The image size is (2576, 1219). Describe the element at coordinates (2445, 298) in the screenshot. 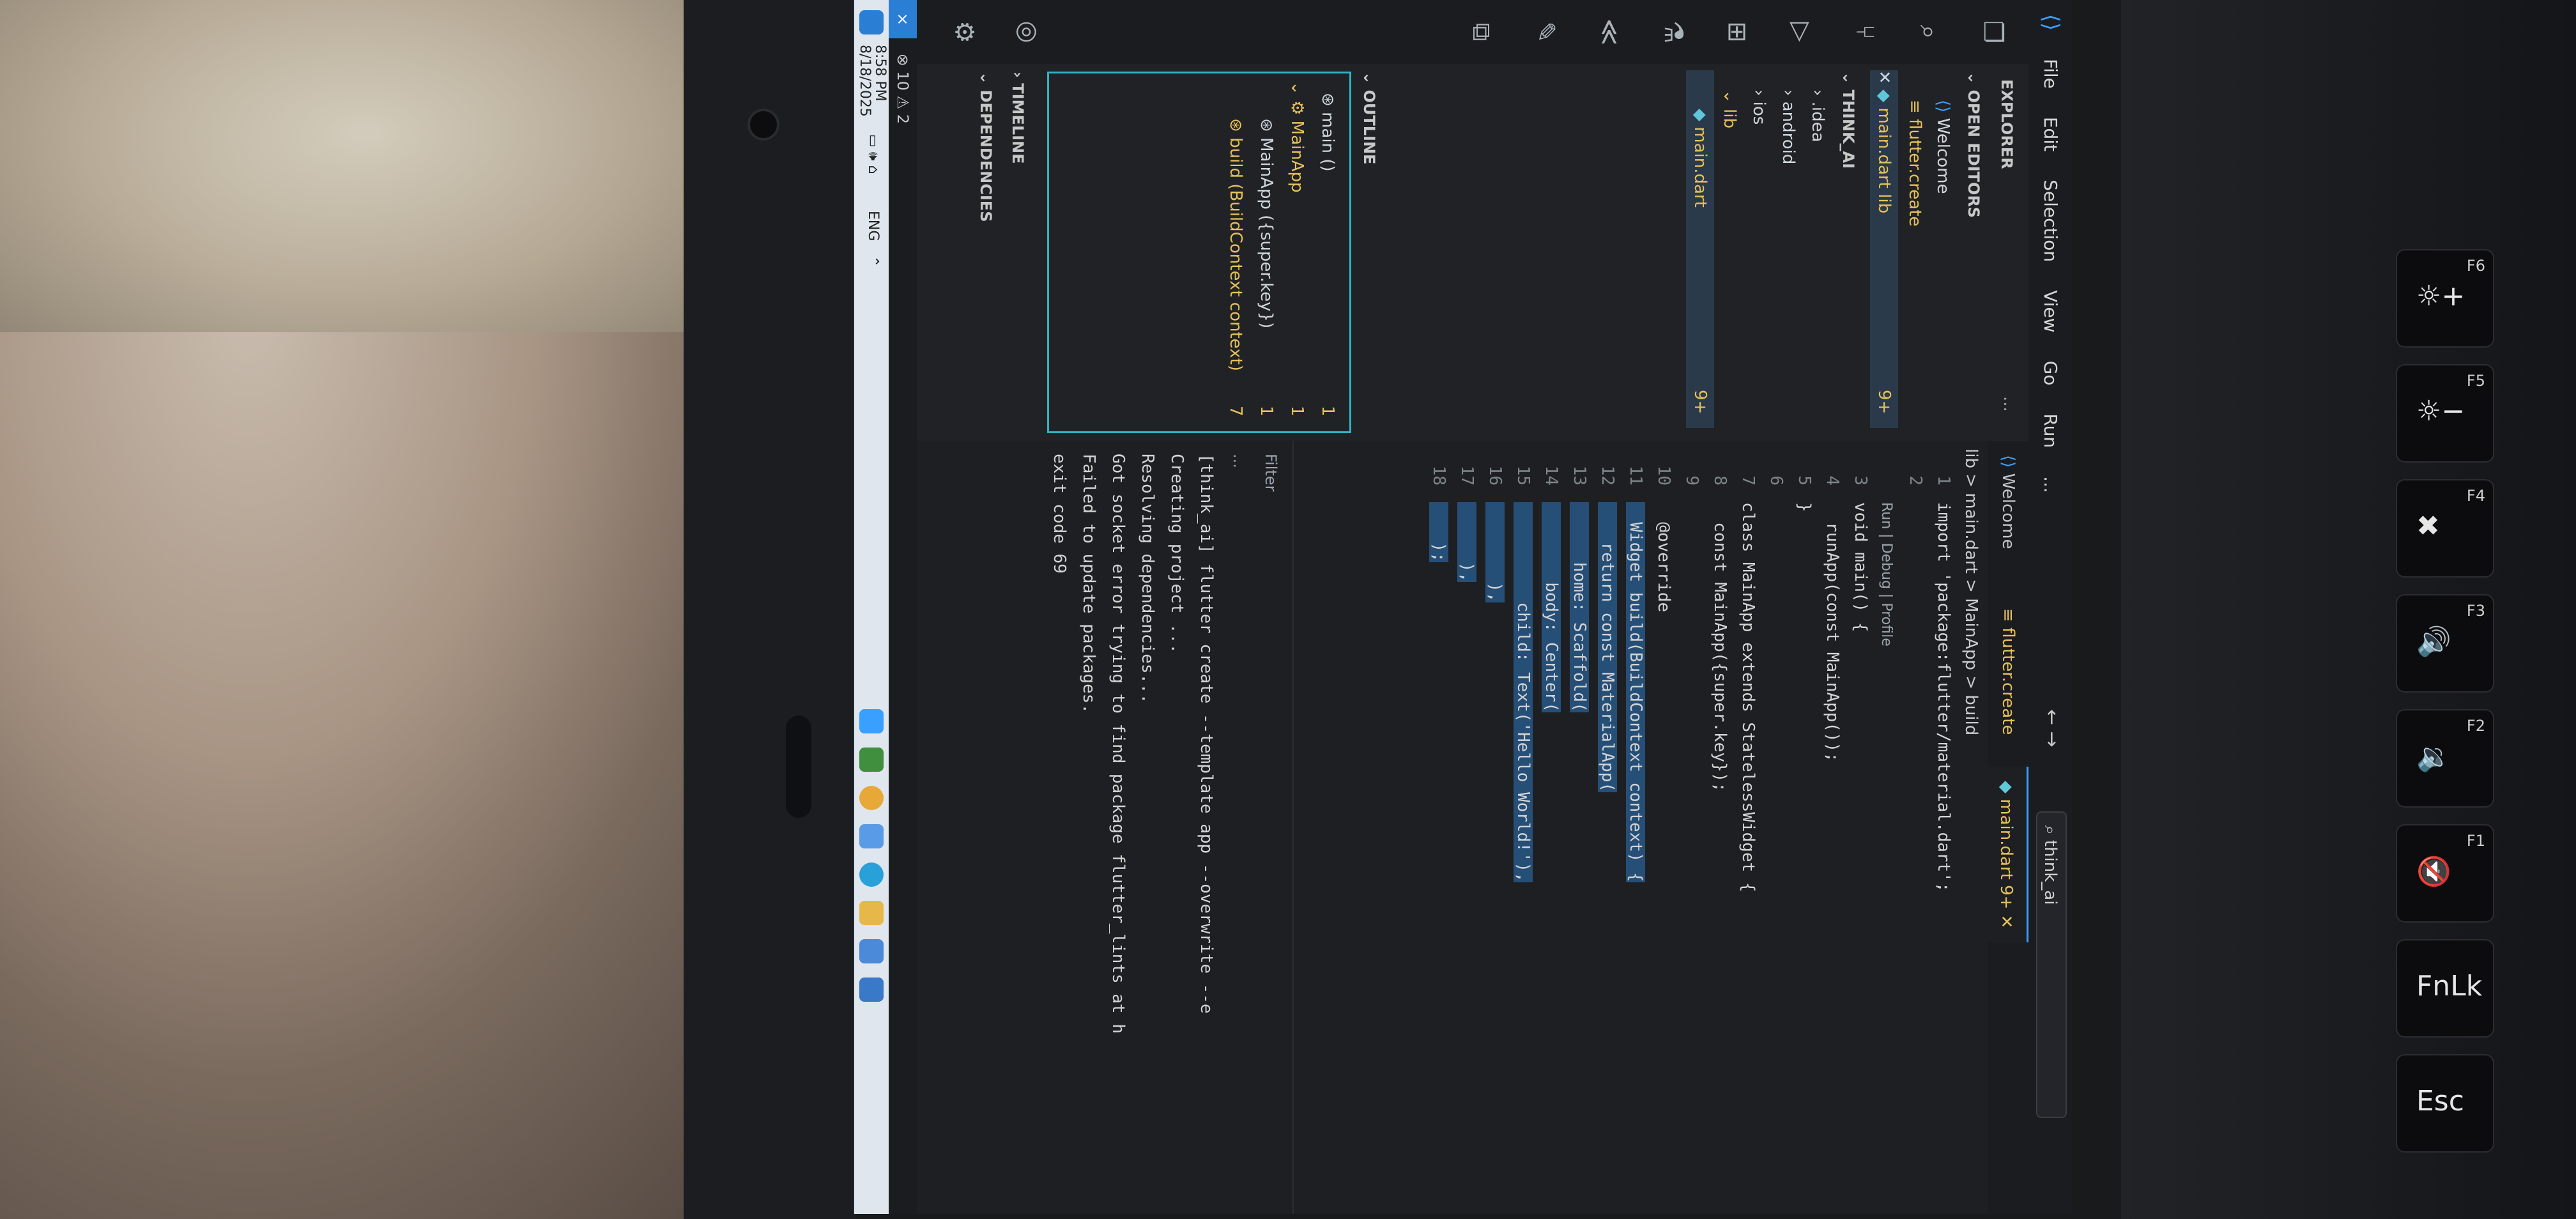

I see `key-f6: ☼+ F6` at that location.